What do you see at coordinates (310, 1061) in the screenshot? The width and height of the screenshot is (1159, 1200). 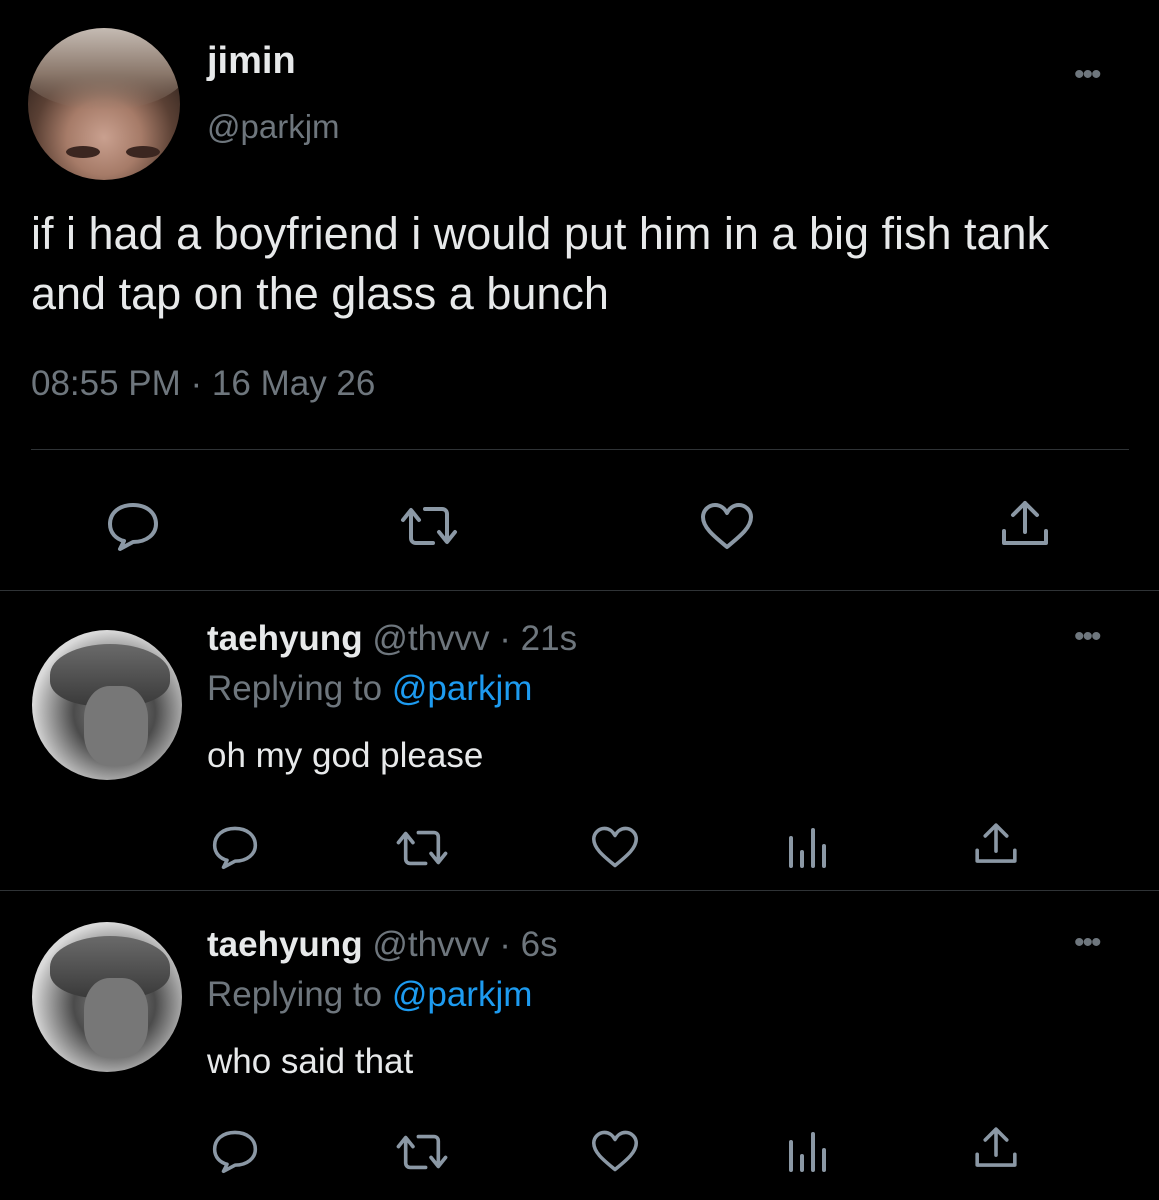 I see `reply-text: who said that` at bounding box center [310, 1061].